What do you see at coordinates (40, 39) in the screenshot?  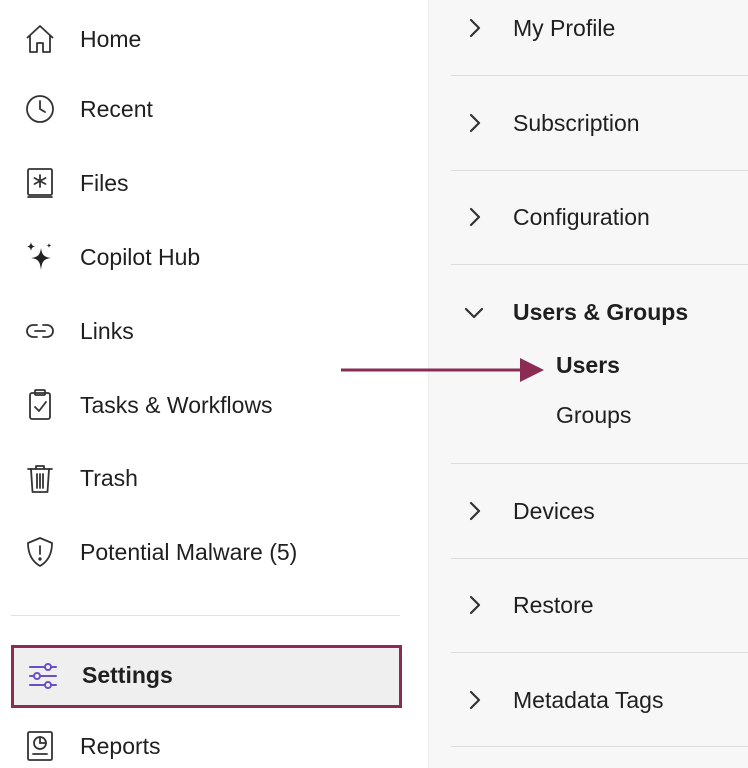 I see `home-icon` at bounding box center [40, 39].